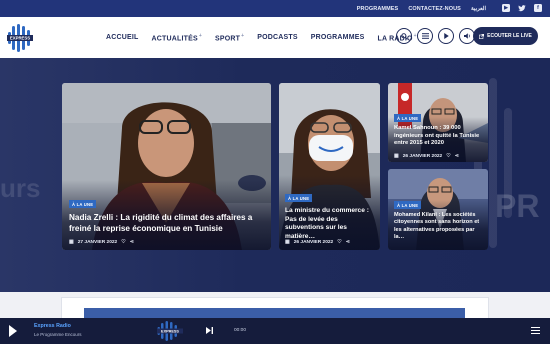  Describe the element at coordinates (240, 330) in the screenshot. I see `player-time: 00:00` at that location.